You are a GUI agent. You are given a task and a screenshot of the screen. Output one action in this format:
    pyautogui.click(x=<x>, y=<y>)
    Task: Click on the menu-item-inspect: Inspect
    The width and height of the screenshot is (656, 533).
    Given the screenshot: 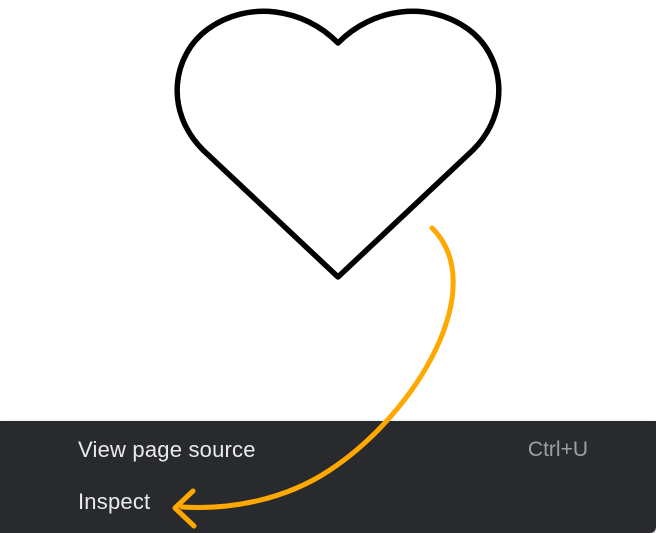 What is the action you would take?
    pyautogui.click(x=328, y=502)
    